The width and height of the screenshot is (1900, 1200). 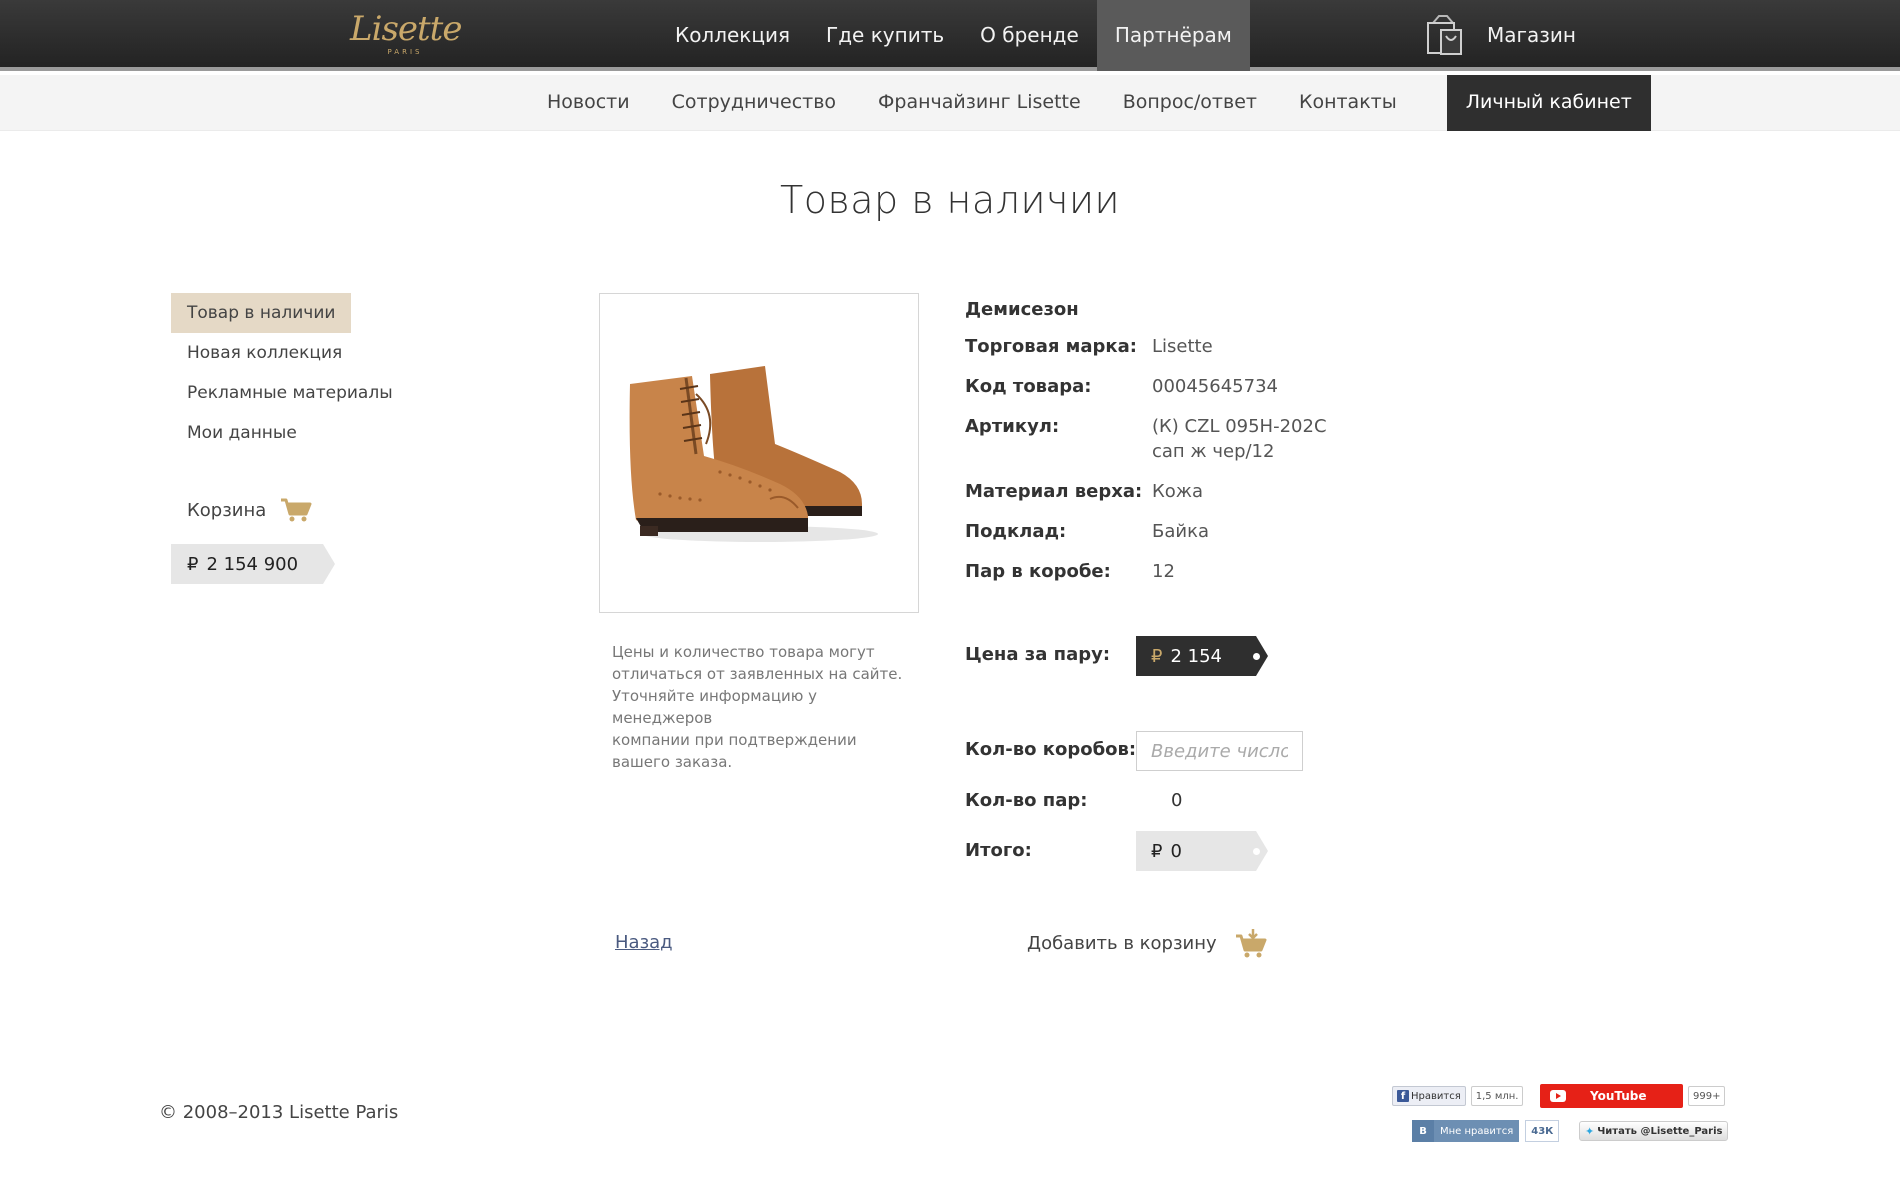 I want to click on disclaimer-line: Уточняйте информацию у менеджеров, so click(x=715, y=707).